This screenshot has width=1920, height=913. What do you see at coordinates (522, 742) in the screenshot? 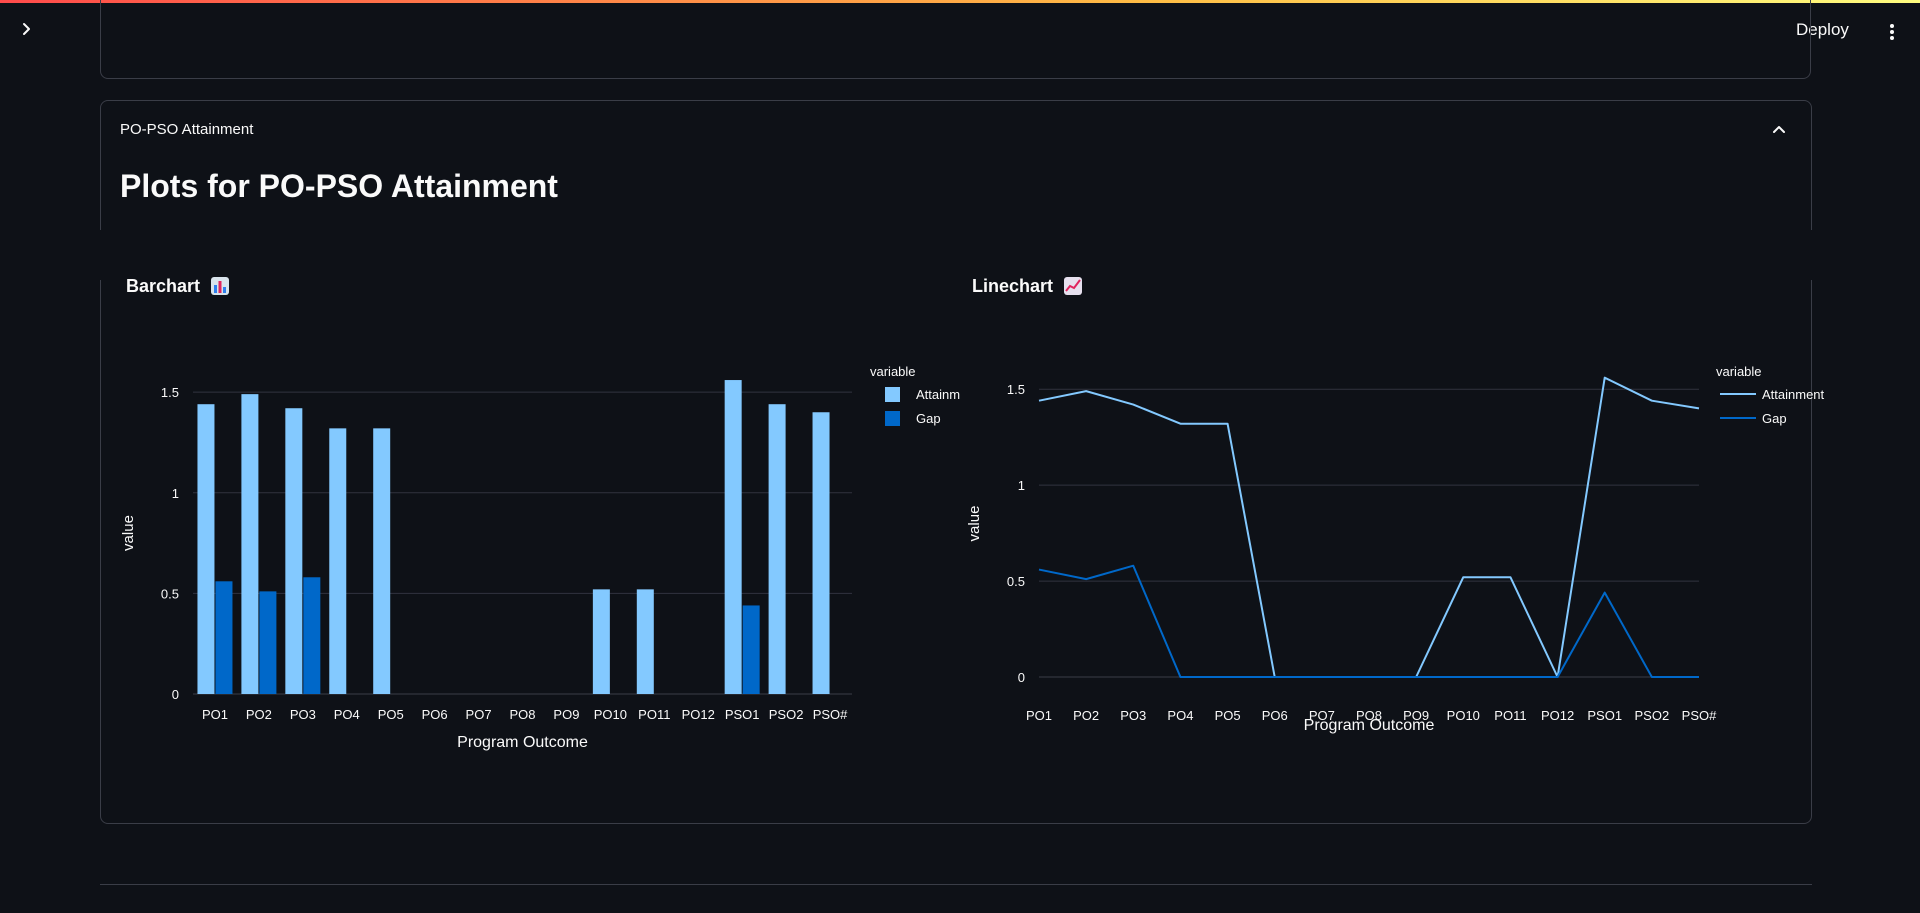
I see `x-axis-title: Program Outcome` at bounding box center [522, 742].